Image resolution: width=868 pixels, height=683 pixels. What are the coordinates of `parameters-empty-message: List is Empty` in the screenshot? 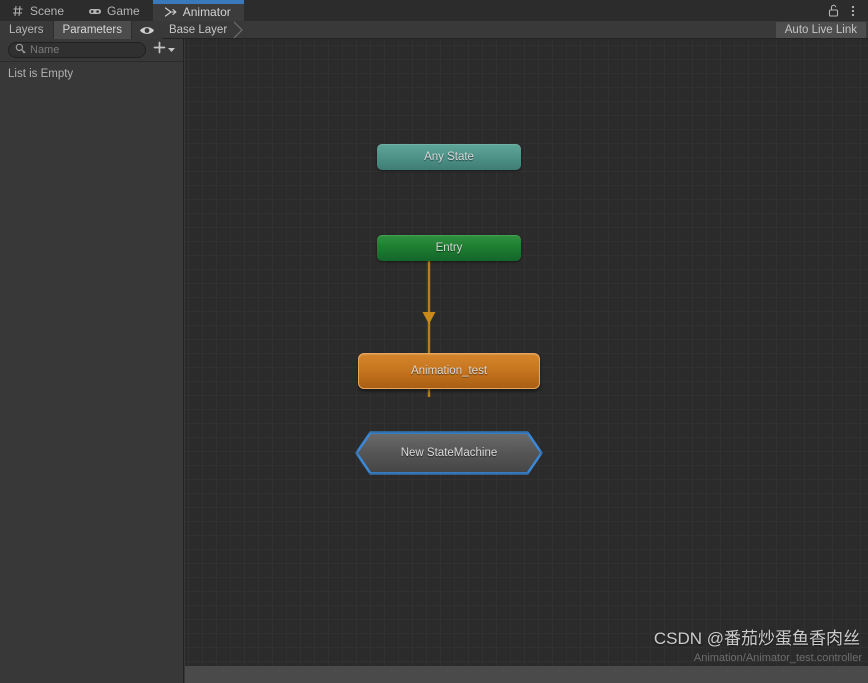 It's located at (41, 74).